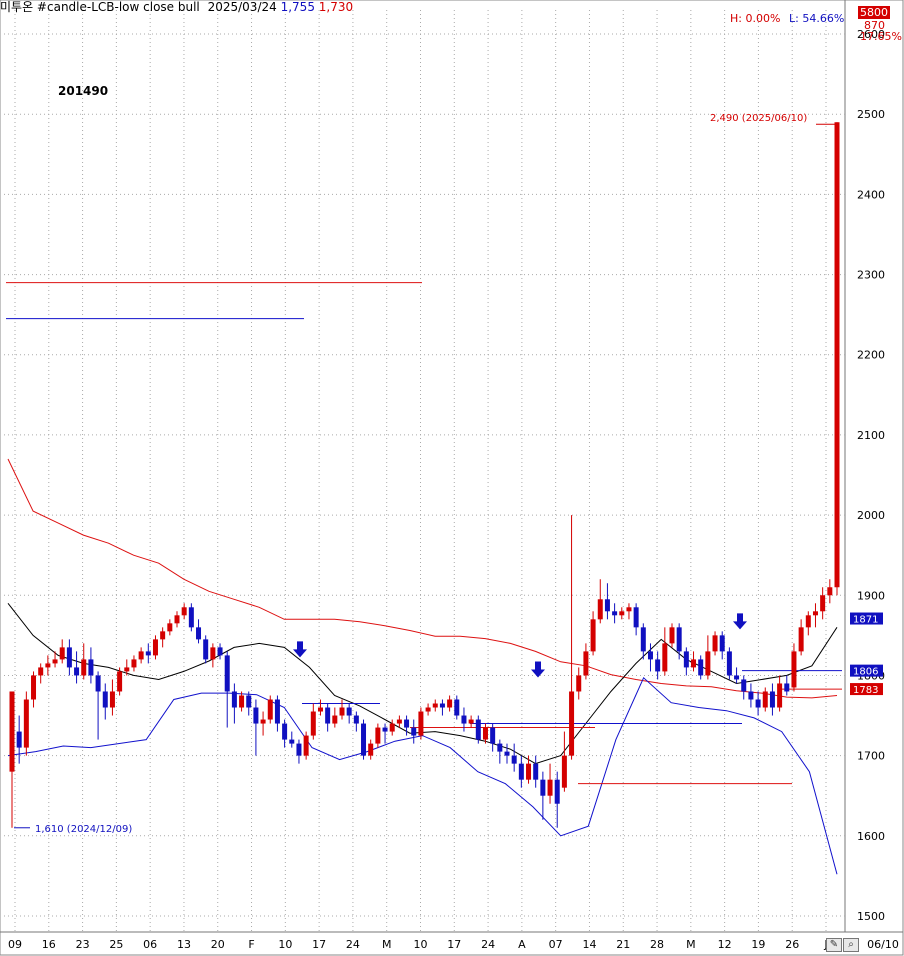 This screenshot has height=956, width=904. Describe the element at coordinates (871, 435) in the screenshot. I see `y-tick-label: 2100` at that location.